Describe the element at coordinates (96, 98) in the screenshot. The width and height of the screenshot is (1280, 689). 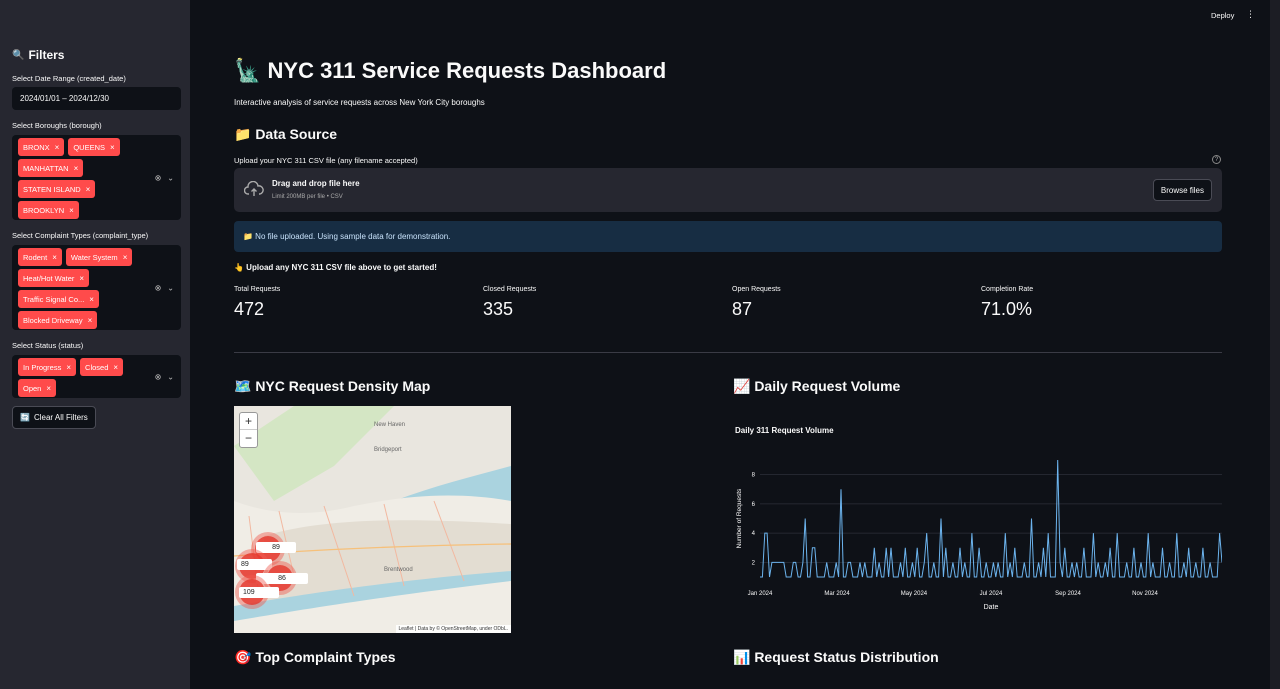
I see `date-range-input: 2024/01/01 – 2024/12/30` at that location.